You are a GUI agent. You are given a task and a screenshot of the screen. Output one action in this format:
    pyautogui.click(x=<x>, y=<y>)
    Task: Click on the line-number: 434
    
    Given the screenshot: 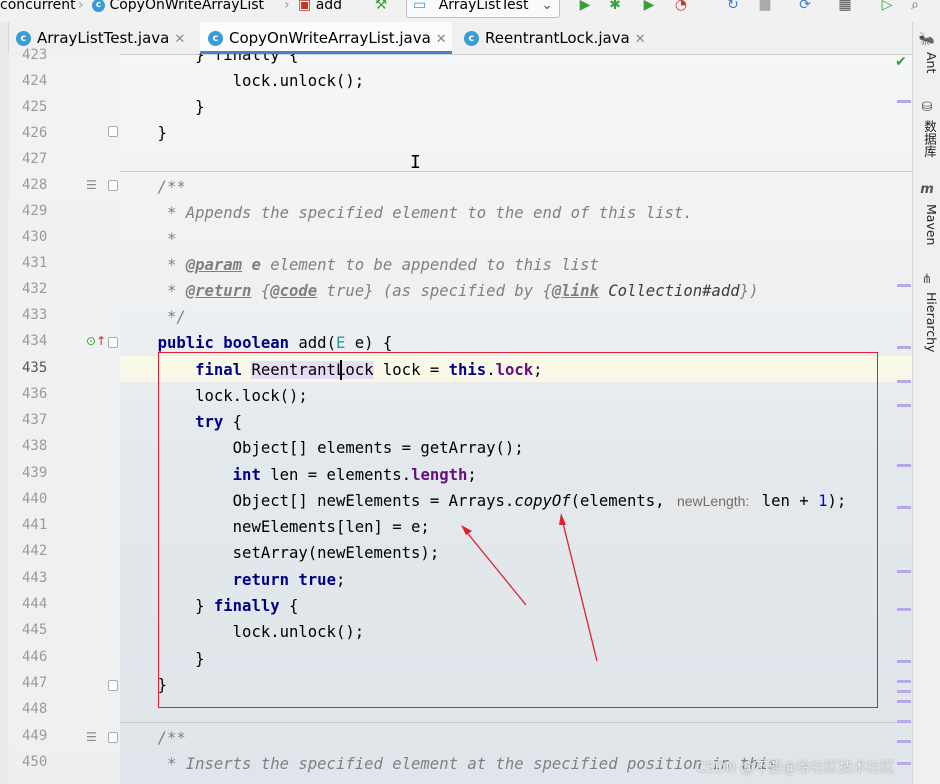 What is the action you would take?
    pyautogui.click(x=35, y=341)
    